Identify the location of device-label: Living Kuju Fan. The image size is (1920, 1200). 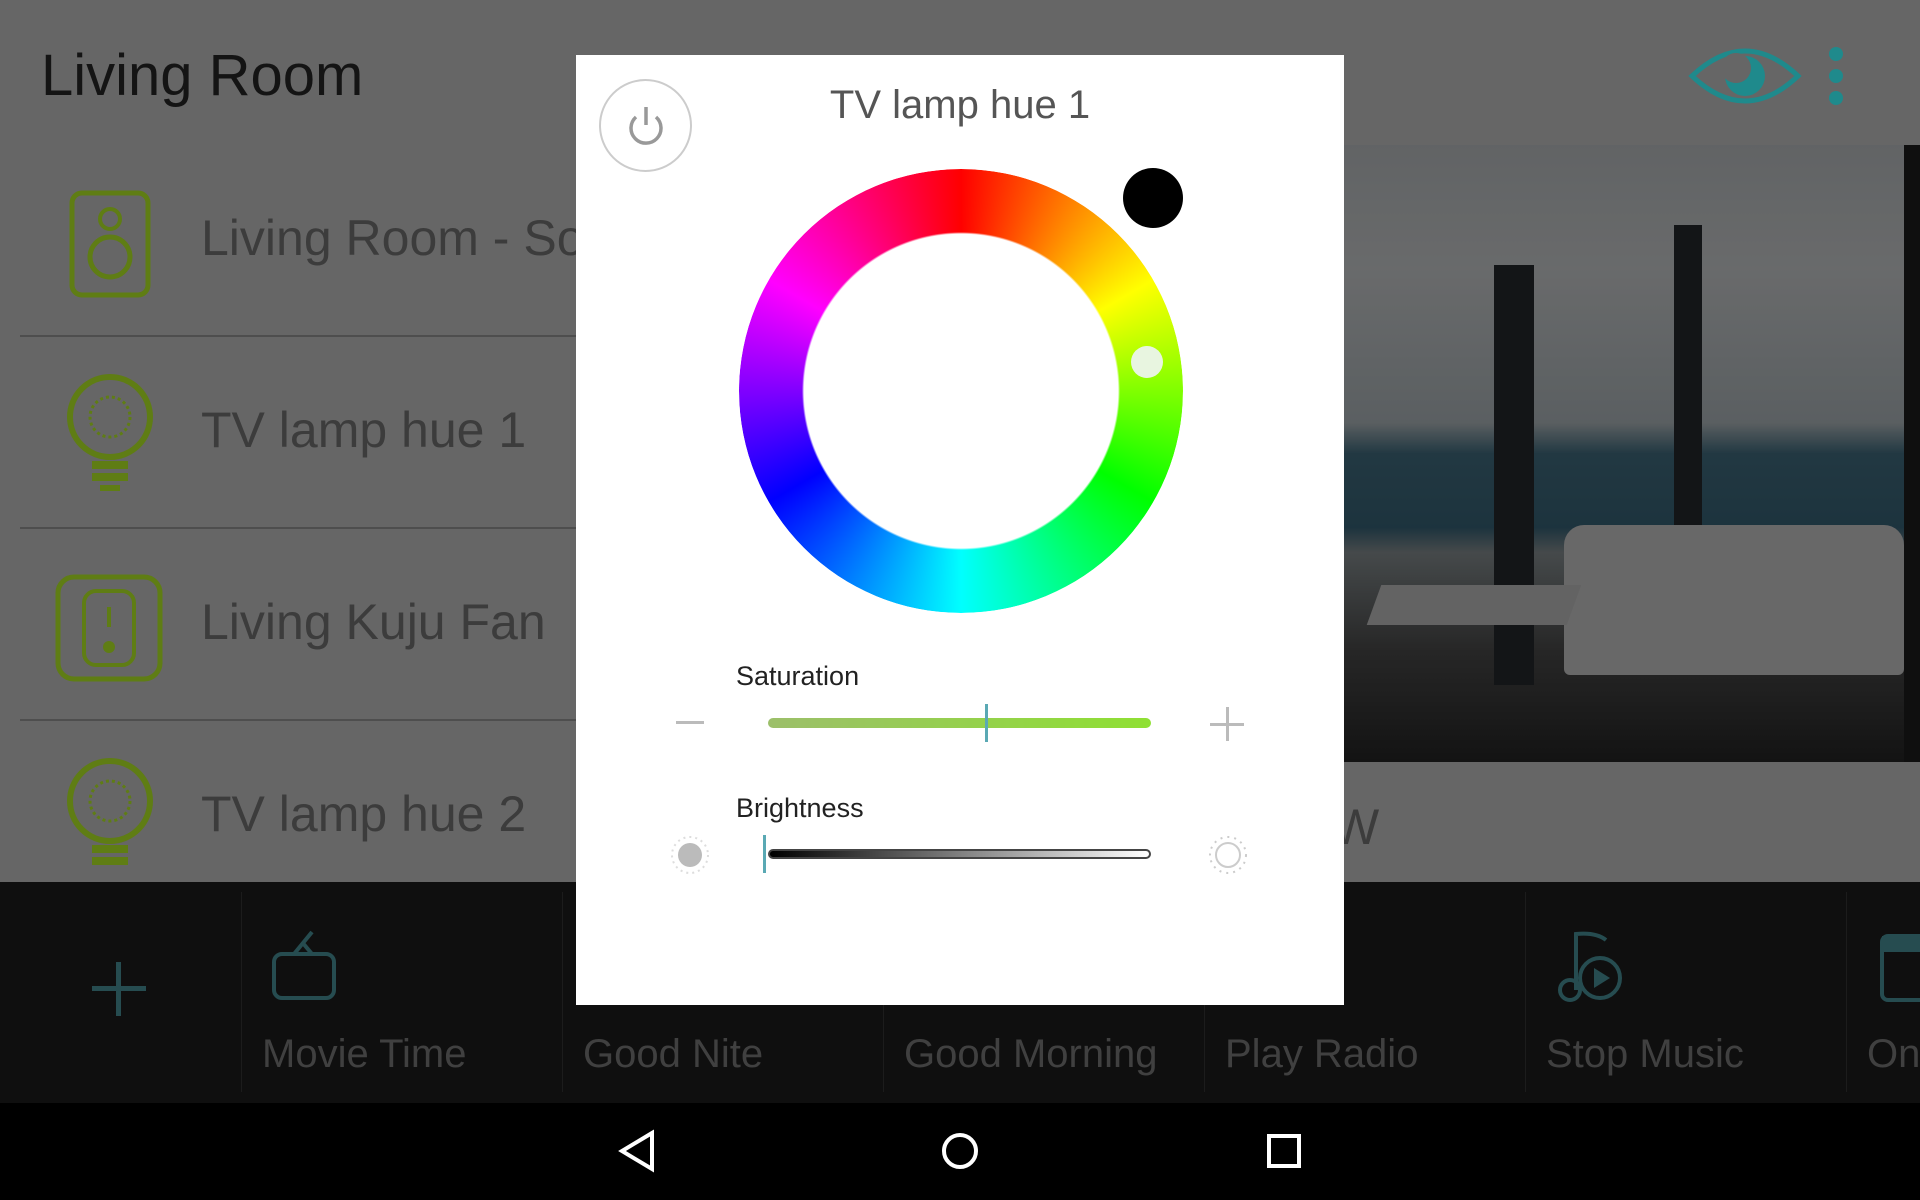
(373, 622).